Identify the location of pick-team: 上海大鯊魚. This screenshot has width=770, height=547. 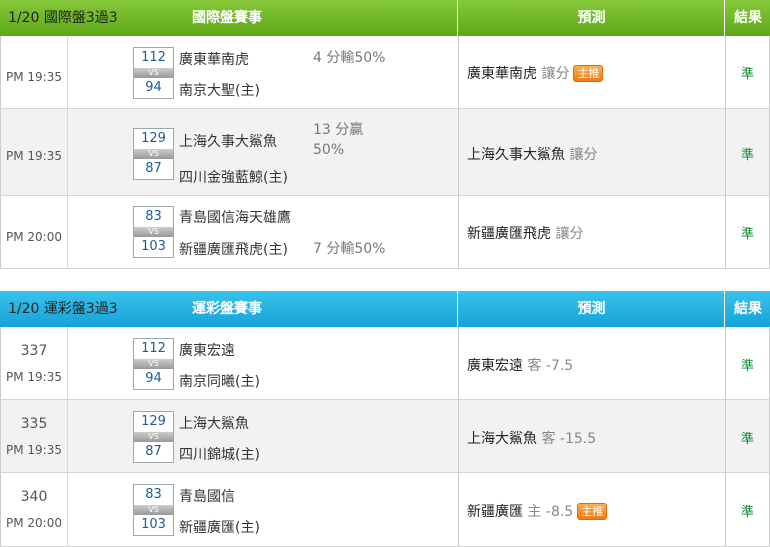
(502, 439).